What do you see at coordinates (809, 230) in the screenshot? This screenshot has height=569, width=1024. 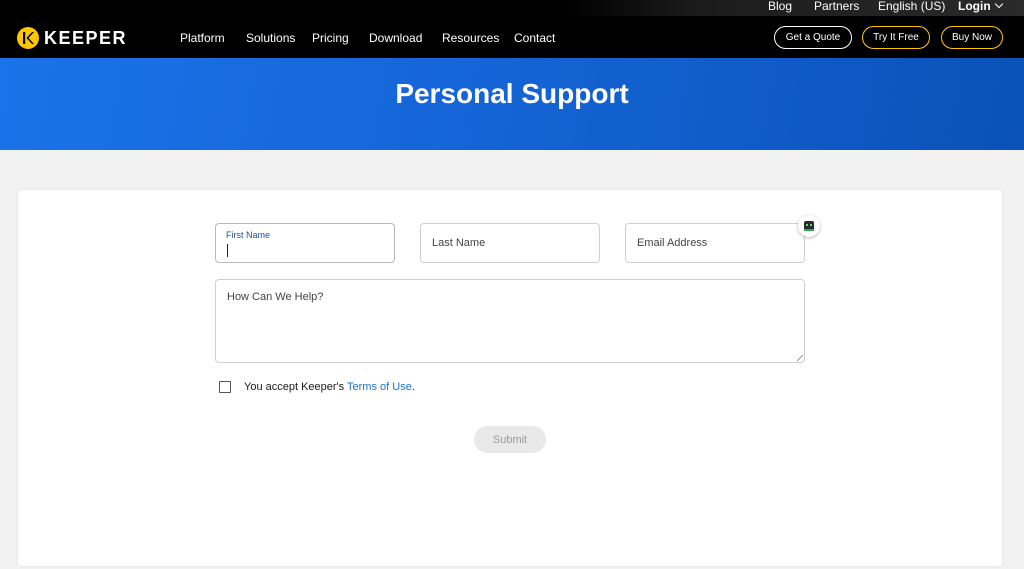 I see `status-bar` at bounding box center [809, 230].